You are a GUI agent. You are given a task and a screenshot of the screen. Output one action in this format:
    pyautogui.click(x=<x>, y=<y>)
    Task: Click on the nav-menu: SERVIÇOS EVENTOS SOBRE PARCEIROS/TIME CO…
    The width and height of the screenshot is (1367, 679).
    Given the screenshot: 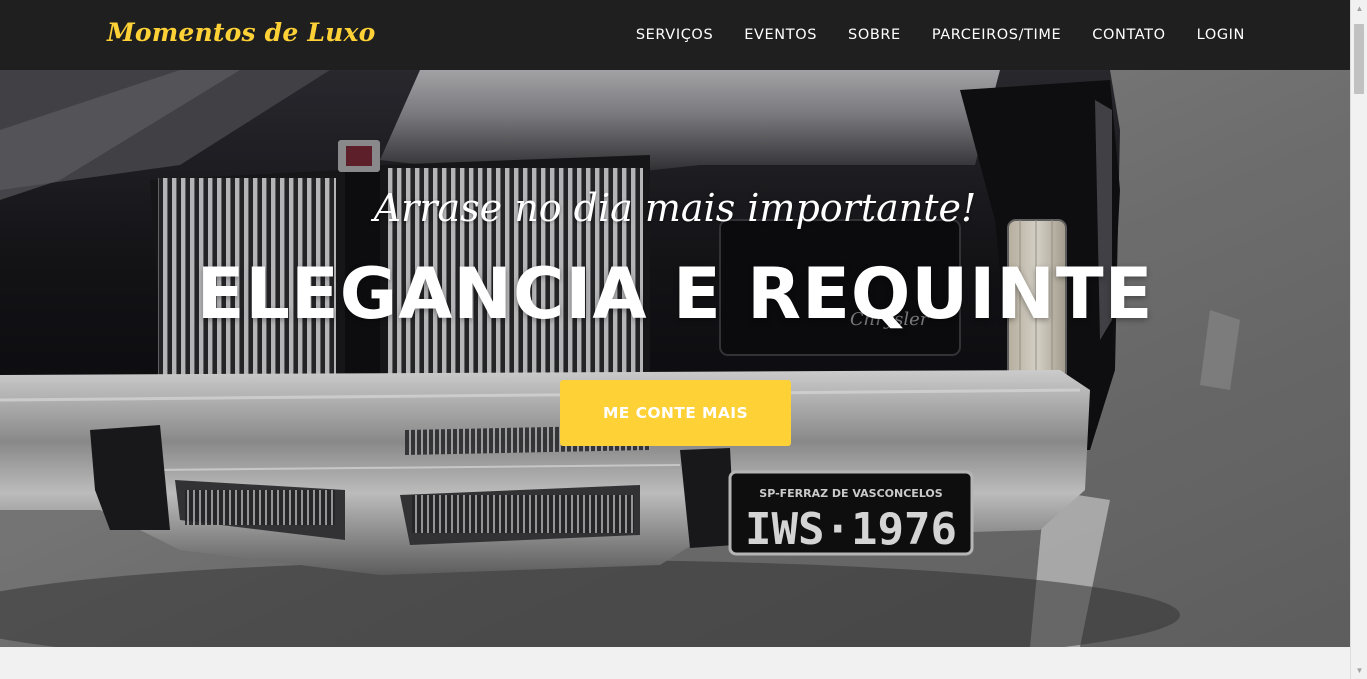 What is the action you would take?
    pyautogui.click(x=940, y=35)
    